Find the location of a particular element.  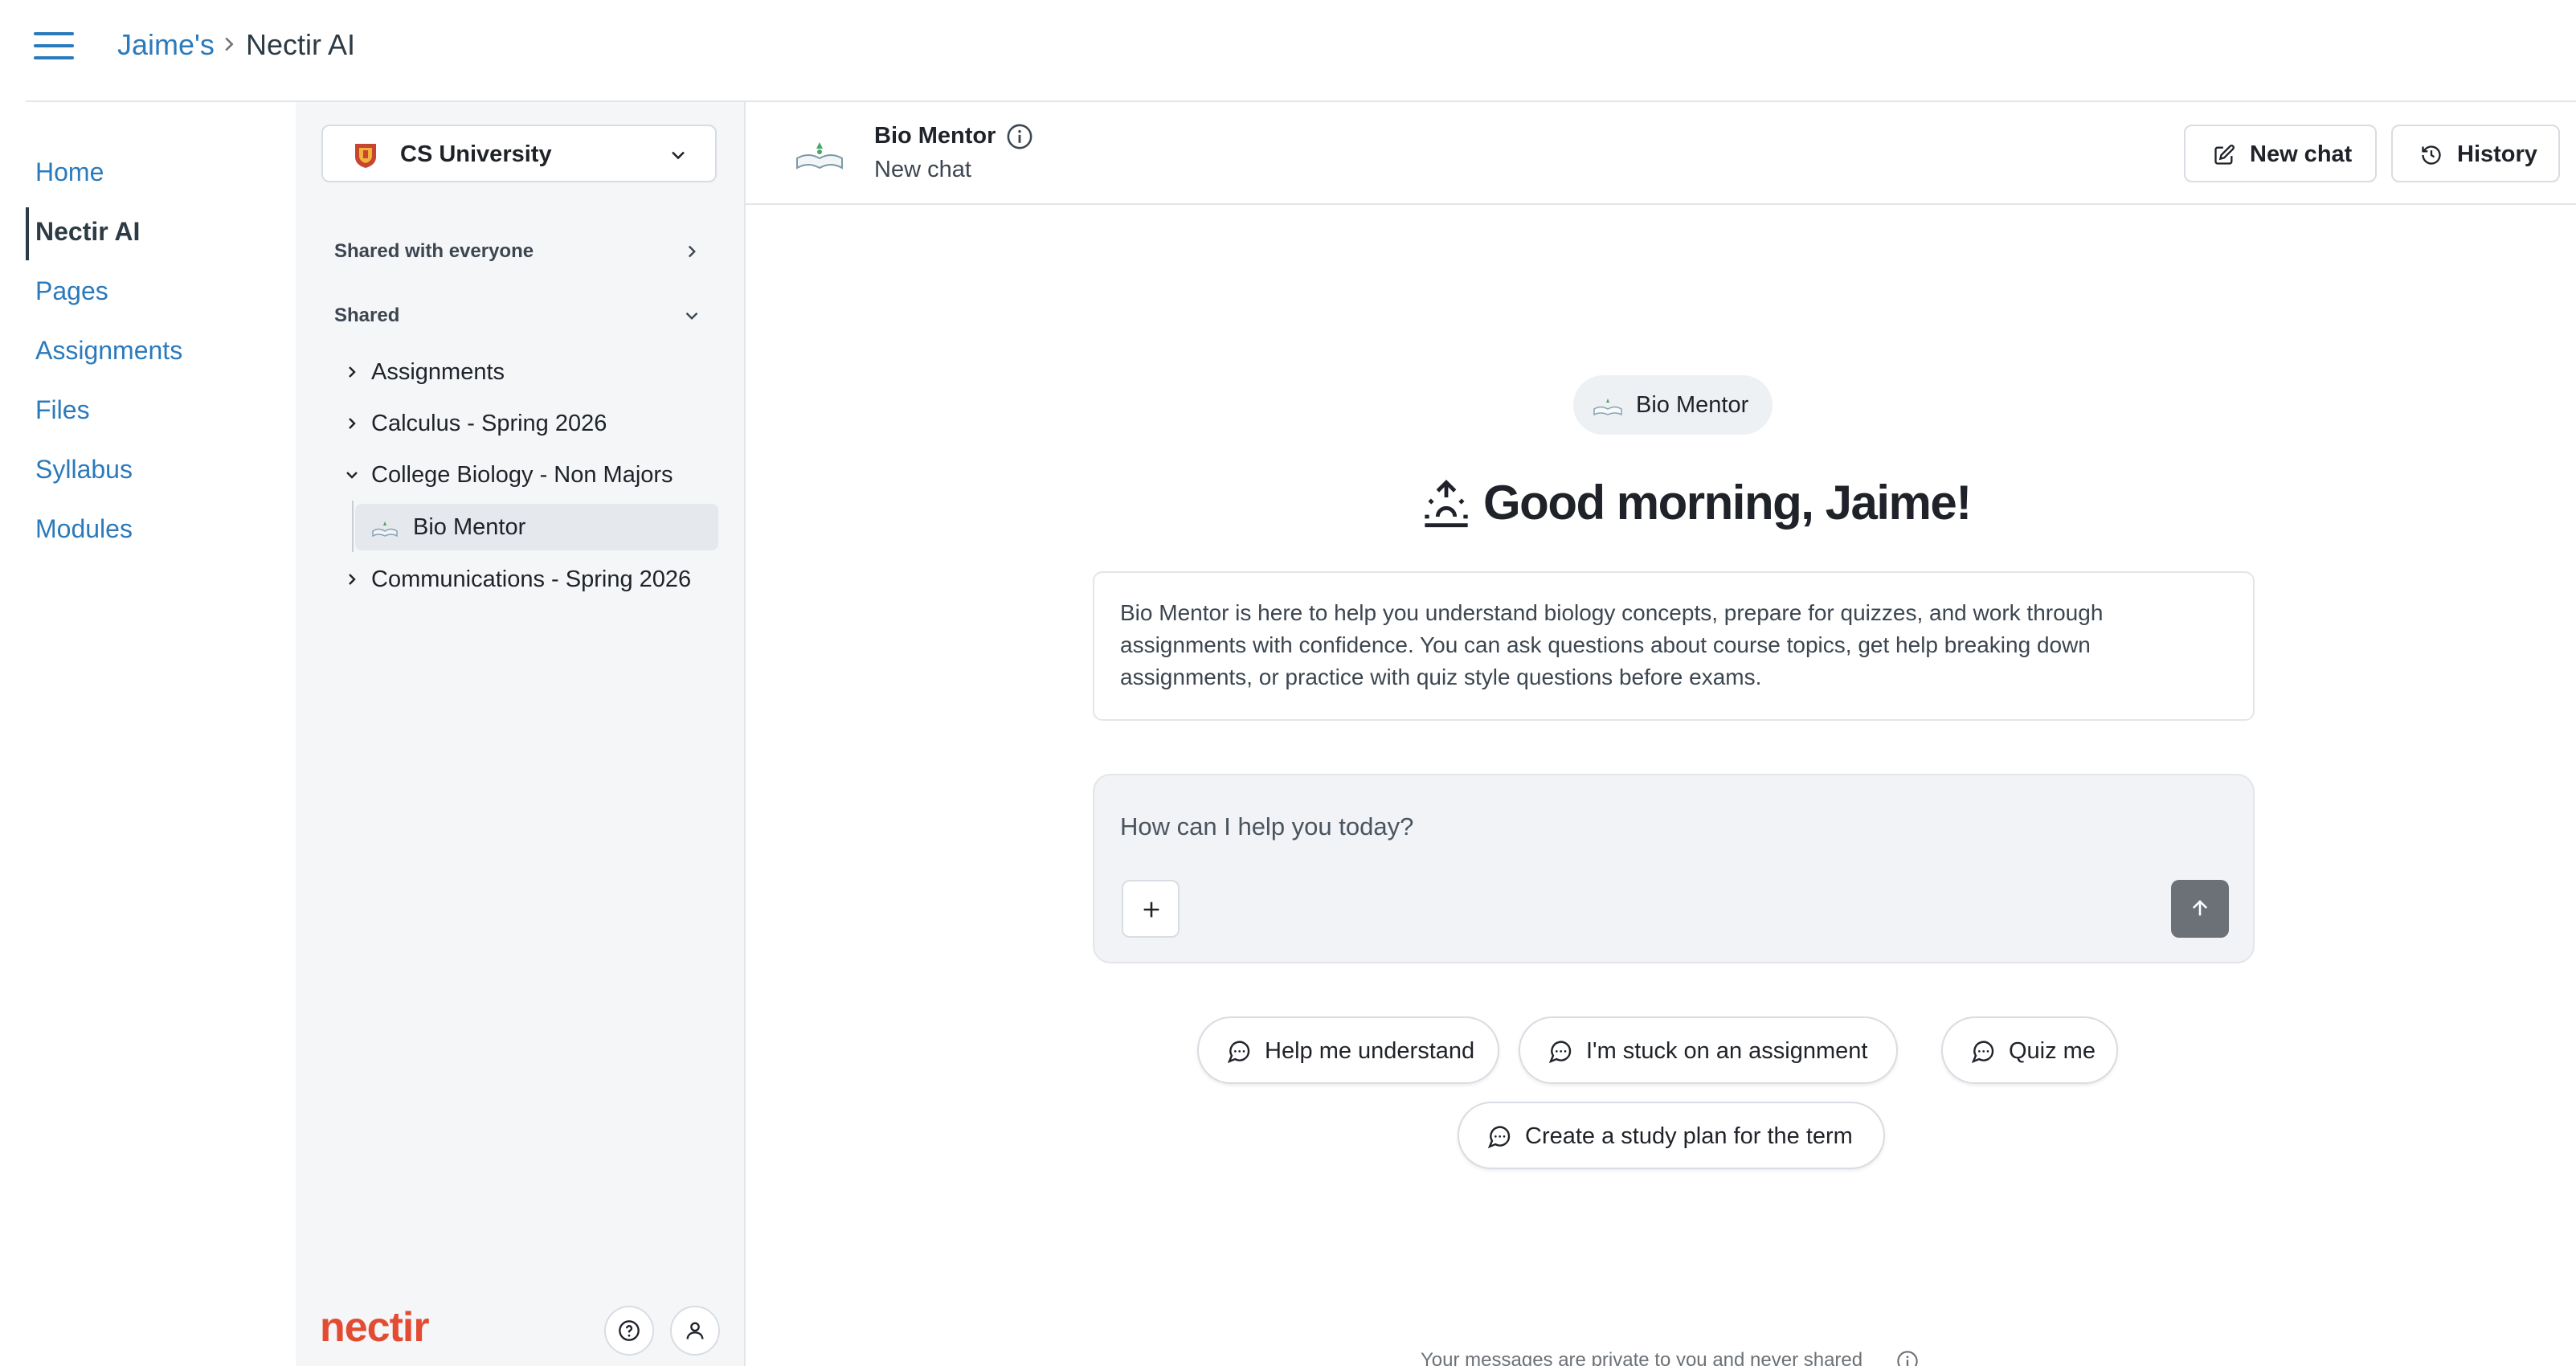

chat-header: Bio Mentor New chat New chat History is located at coordinates (1661, 154).